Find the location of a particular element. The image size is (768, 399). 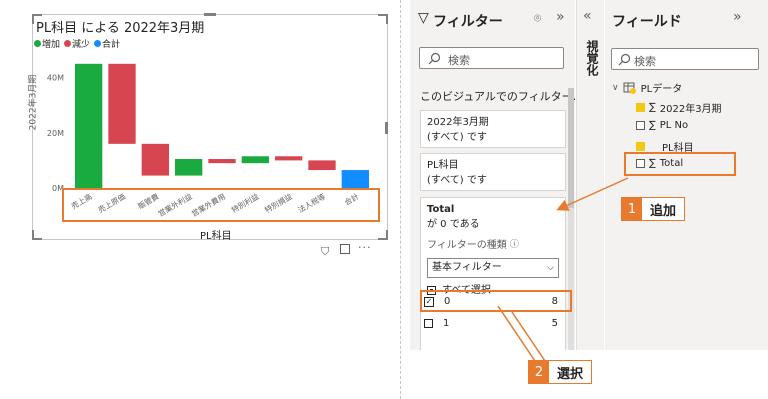

callout-add: 1 追加 is located at coordinates (653, 209).